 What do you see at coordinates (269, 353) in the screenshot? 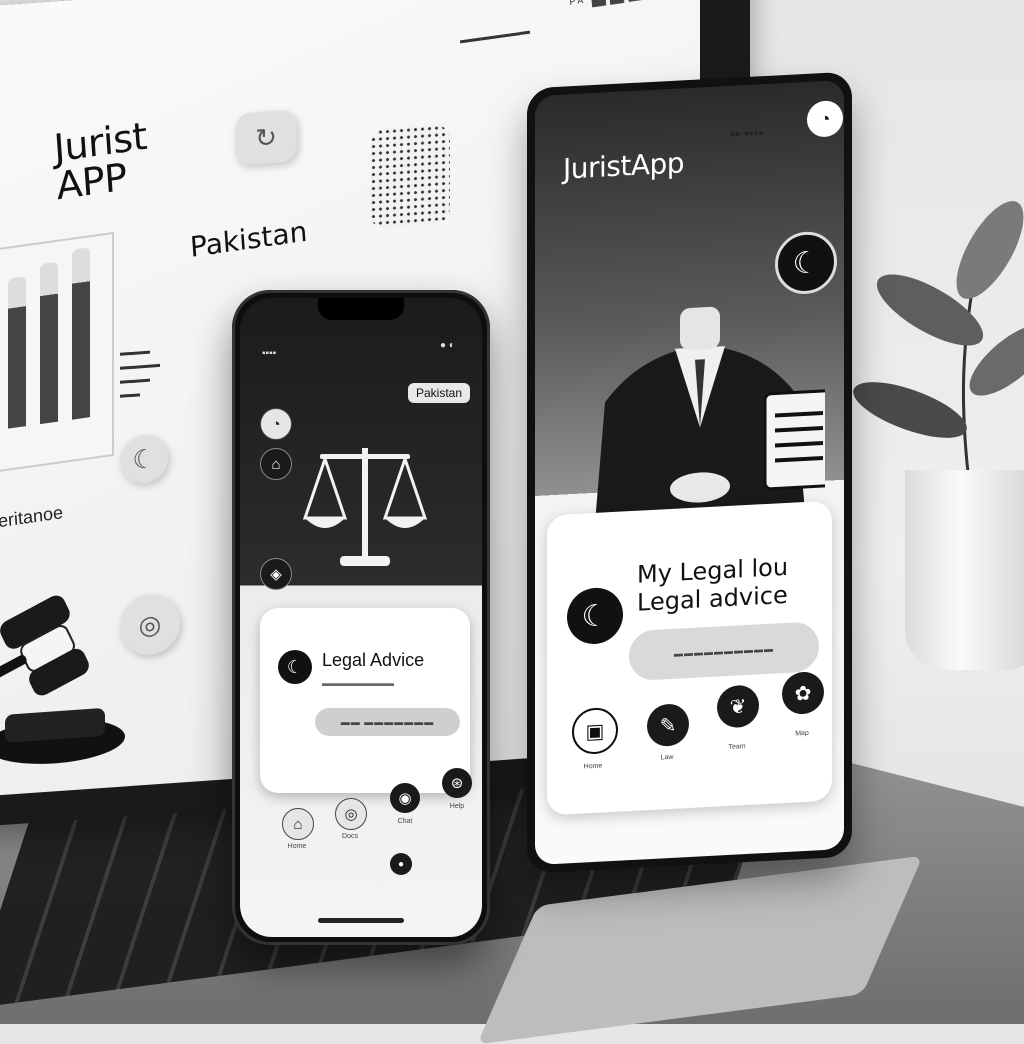
I see `phone-status-time: ▪▪▪▪` at bounding box center [269, 353].